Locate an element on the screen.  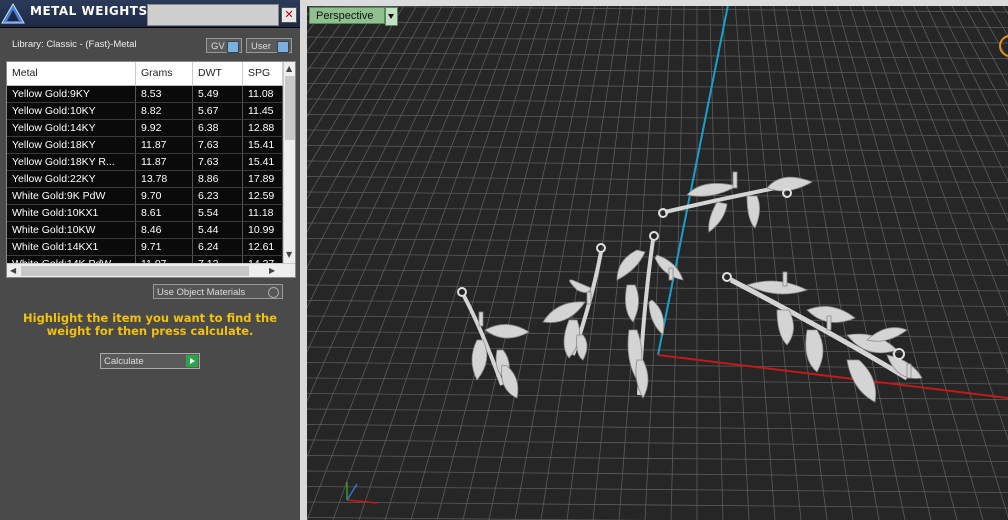
table-row: White Gold:10KW 8.46 5.44 10.99 is located at coordinates (145, 230).